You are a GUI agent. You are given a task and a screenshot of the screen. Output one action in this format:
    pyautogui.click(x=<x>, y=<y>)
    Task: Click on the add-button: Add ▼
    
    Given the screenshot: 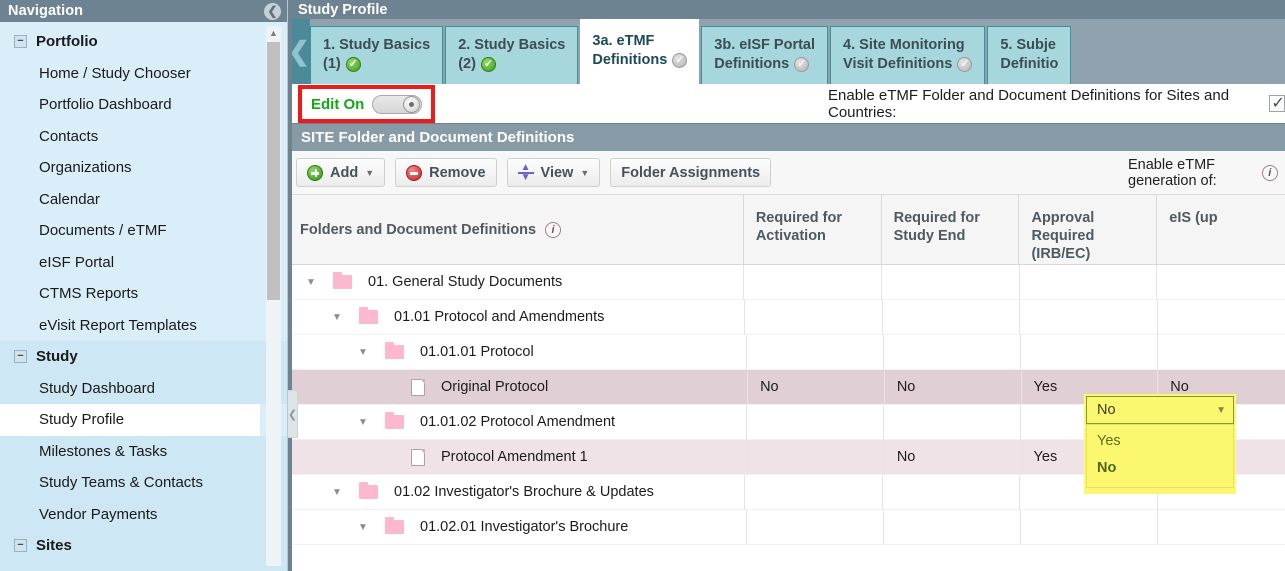 What is the action you would take?
    pyautogui.click(x=341, y=172)
    